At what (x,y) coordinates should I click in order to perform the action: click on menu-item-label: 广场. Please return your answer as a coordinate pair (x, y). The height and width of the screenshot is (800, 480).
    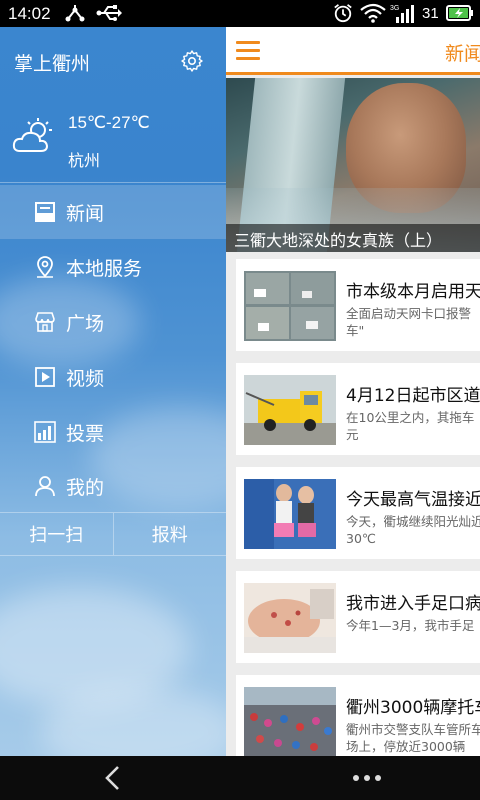
    Looking at the image, I should click on (85, 323).